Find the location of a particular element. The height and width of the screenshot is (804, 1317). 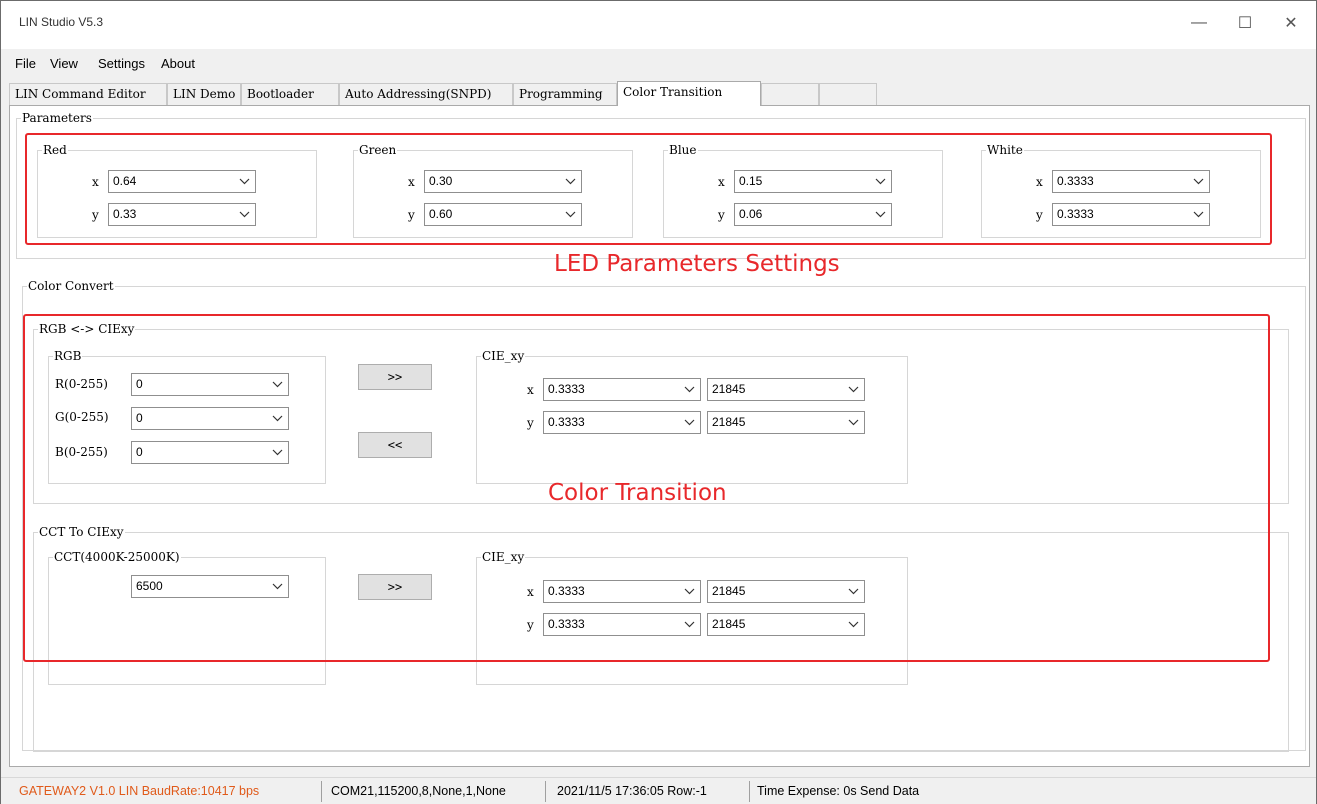

menu-file: File is located at coordinates (25, 63).